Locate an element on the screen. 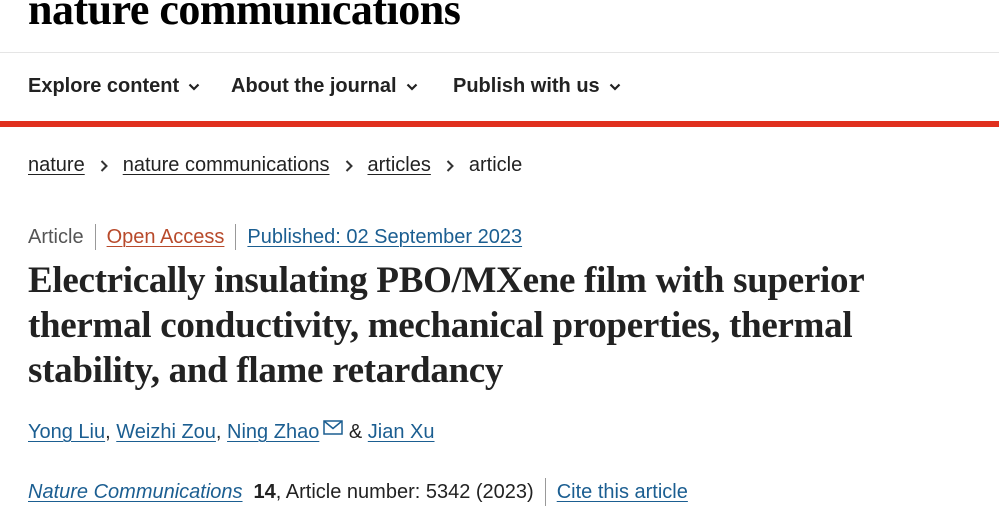 This screenshot has height=511, width=999. nav-label: Publish with us is located at coordinates (526, 86).